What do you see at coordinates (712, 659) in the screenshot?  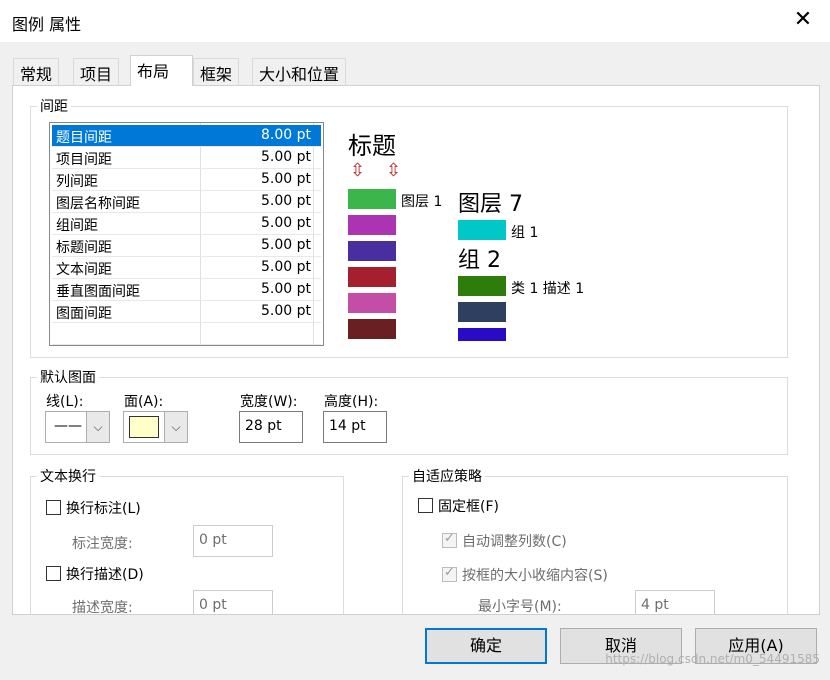 I see `watermark: https://blog.csdn.net/m0_54491585` at bounding box center [712, 659].